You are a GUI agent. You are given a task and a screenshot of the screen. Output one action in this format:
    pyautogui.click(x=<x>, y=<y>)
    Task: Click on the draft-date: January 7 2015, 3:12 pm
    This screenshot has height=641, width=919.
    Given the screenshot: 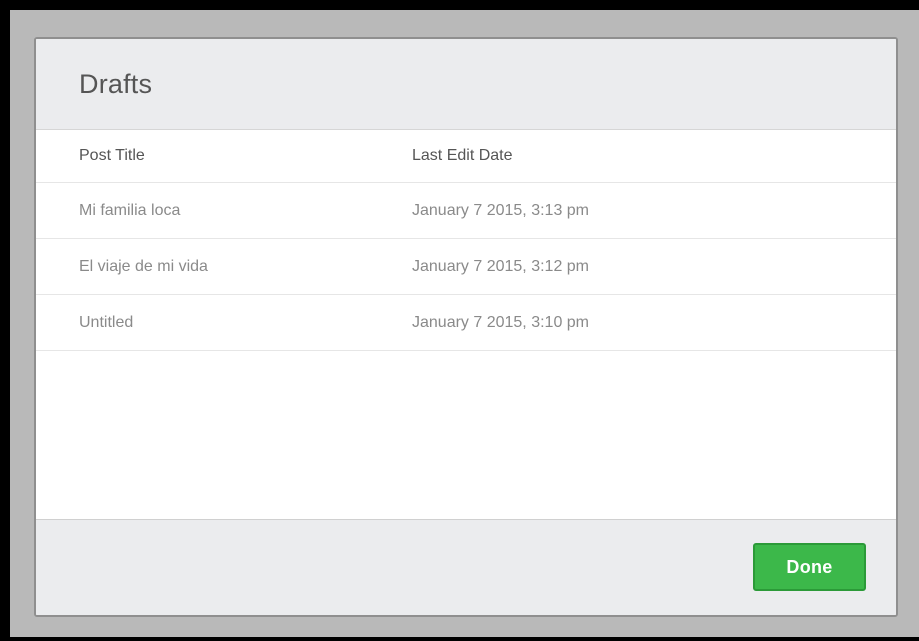 What is the action you would take?
    pyautogui.click(x=501, y=266)
    